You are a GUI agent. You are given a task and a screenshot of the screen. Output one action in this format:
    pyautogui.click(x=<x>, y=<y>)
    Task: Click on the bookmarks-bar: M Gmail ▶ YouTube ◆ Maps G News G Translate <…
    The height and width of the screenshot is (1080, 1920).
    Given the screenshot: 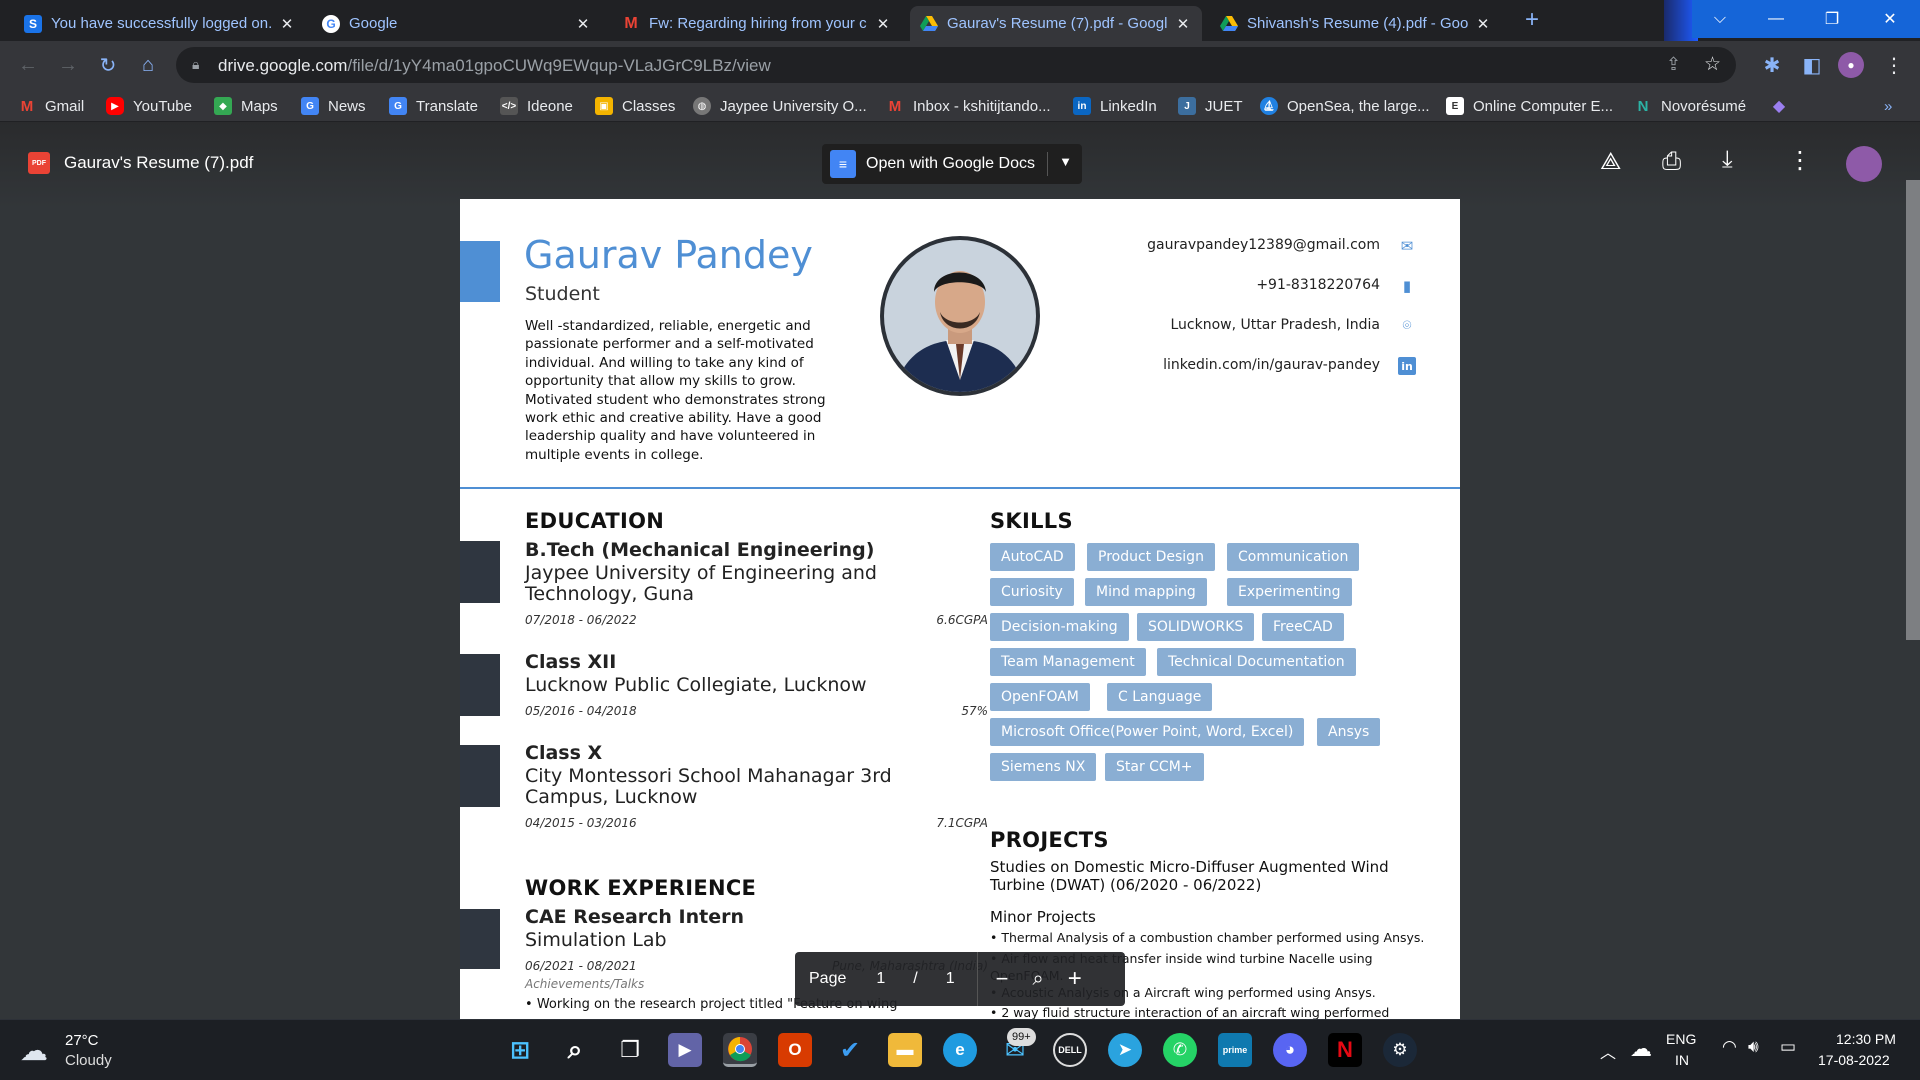 What is the action you would take?
    pyautogui.click(x=960, y=105)
    